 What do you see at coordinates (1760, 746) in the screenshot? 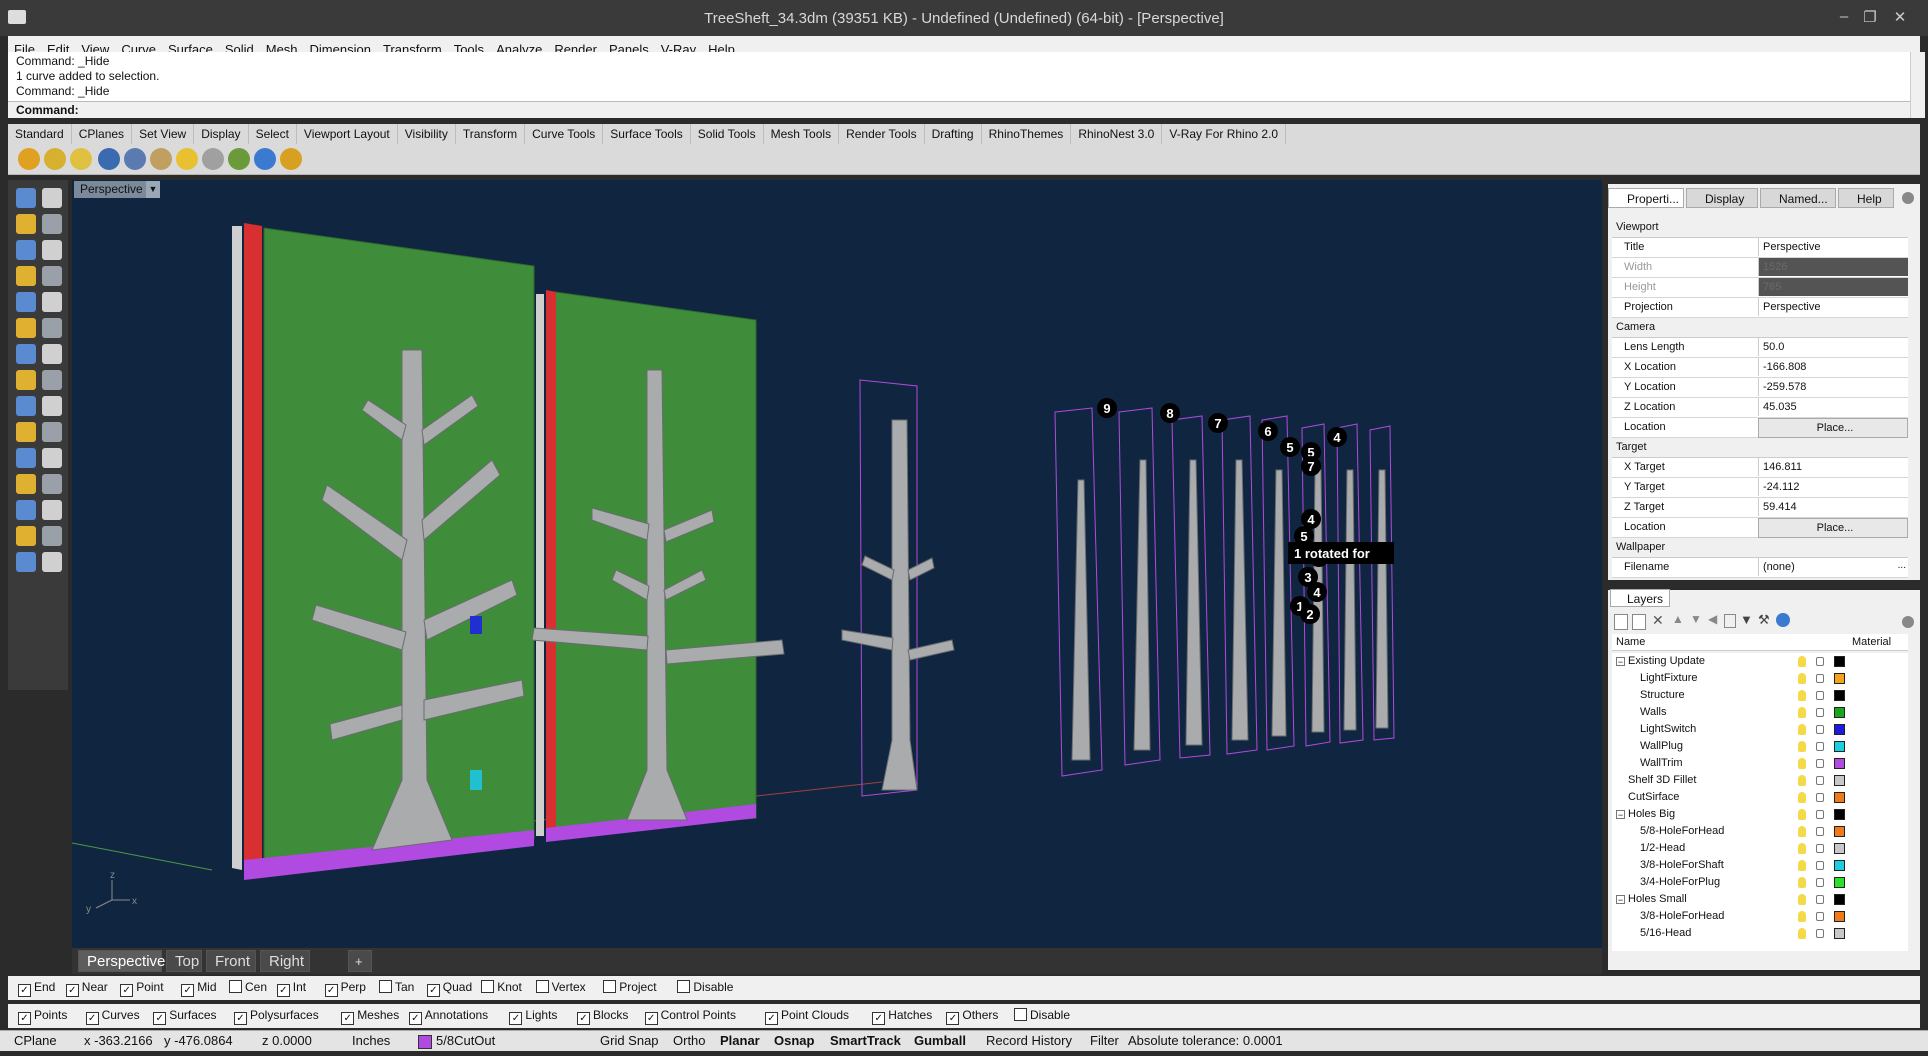
I see `layer-row: WallPlug` at bounding box center [1760, 746].